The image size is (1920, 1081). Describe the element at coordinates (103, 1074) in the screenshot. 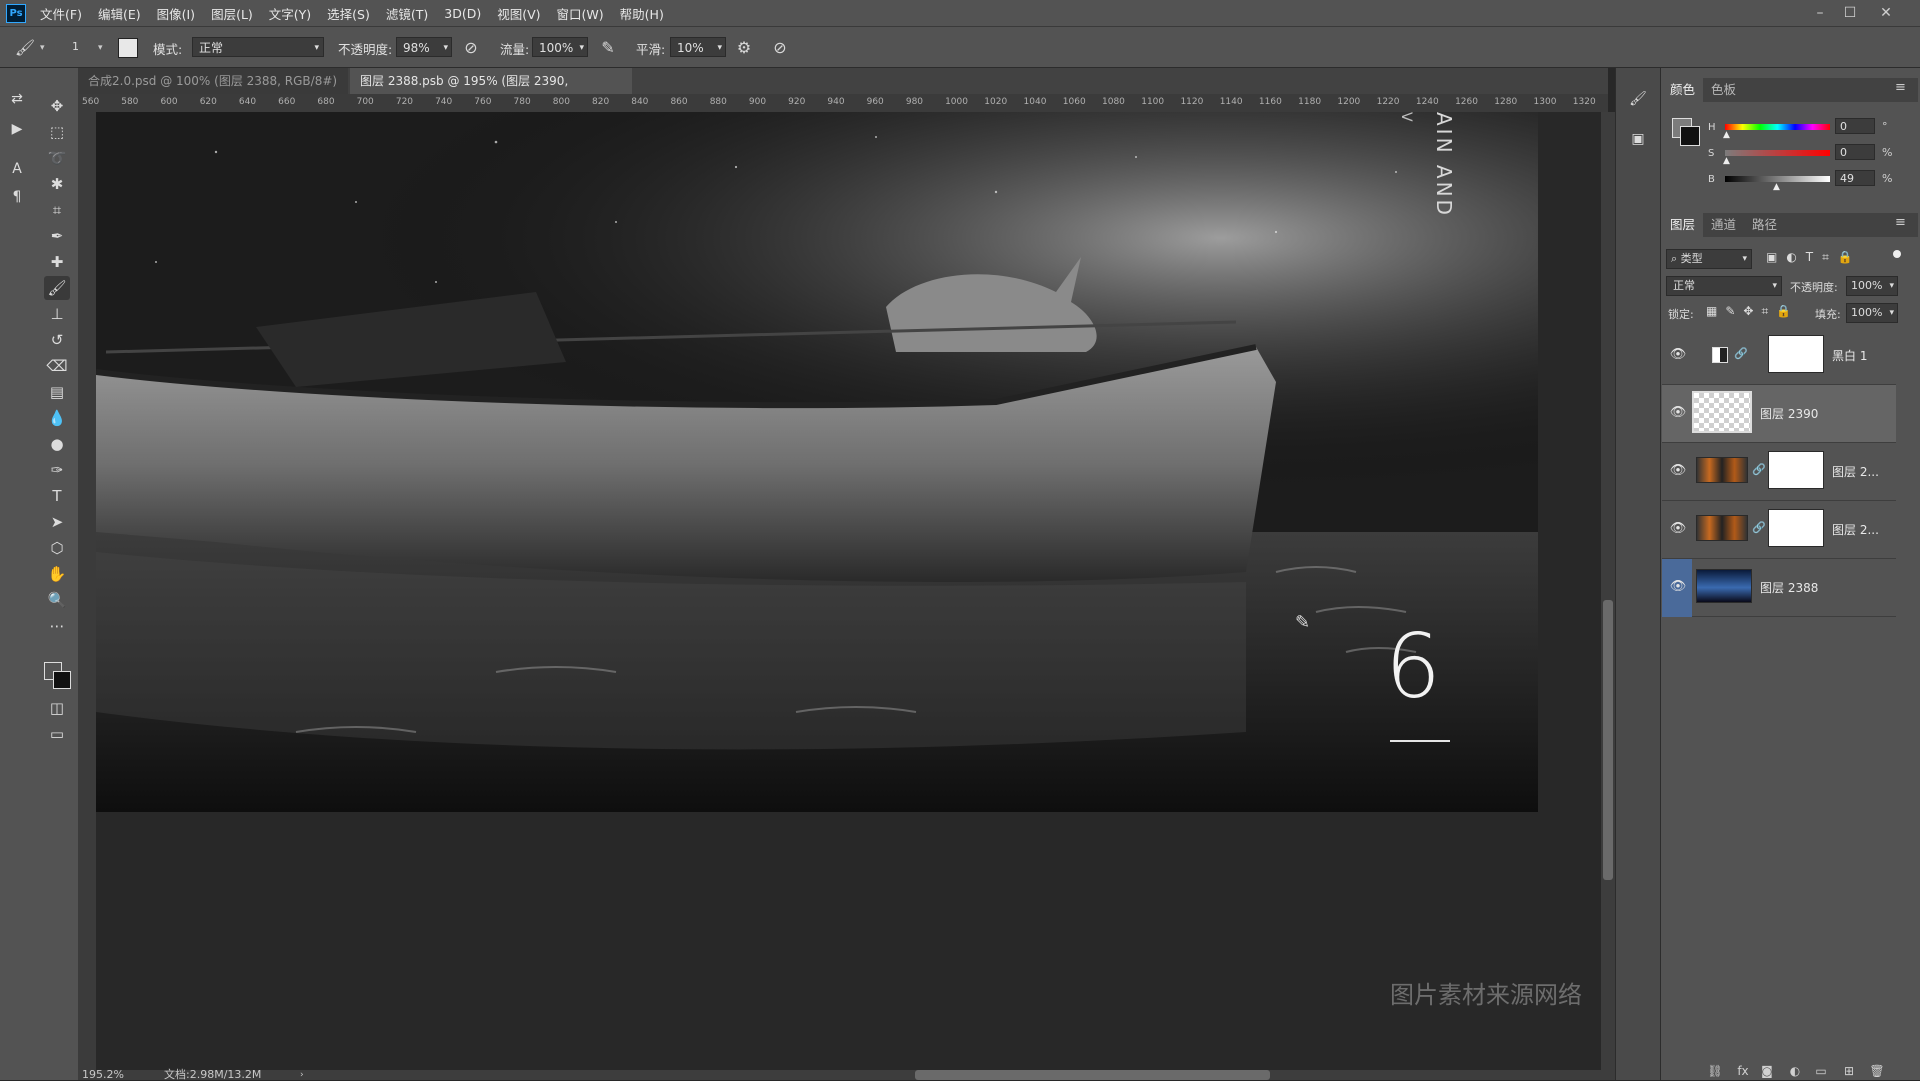

I see `zoom-level: 195.2%` at that location.